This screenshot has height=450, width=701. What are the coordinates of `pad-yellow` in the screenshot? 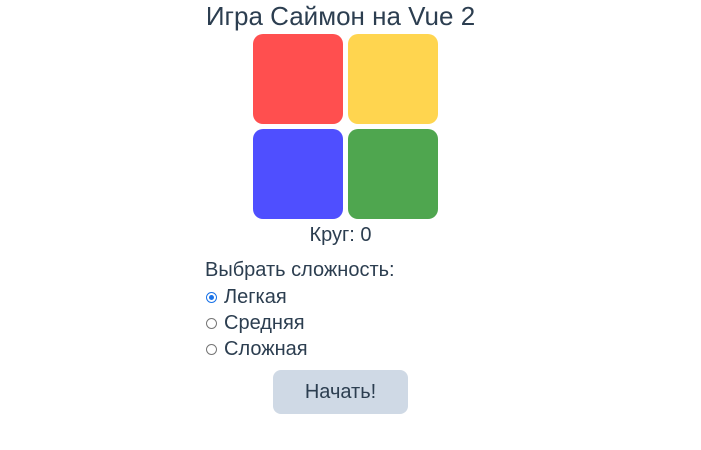 It's located at (393, 79).